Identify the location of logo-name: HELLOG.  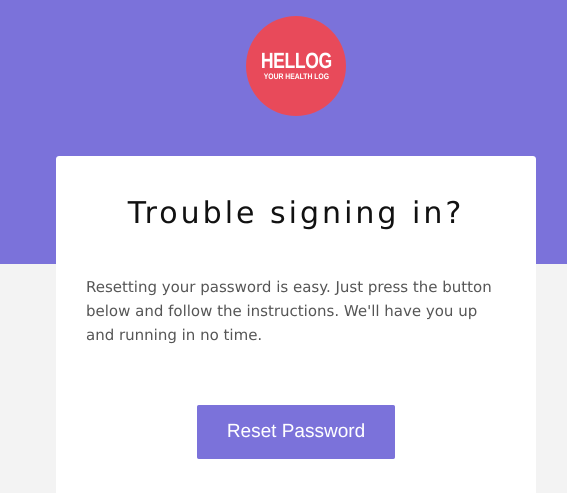
(296, 61).